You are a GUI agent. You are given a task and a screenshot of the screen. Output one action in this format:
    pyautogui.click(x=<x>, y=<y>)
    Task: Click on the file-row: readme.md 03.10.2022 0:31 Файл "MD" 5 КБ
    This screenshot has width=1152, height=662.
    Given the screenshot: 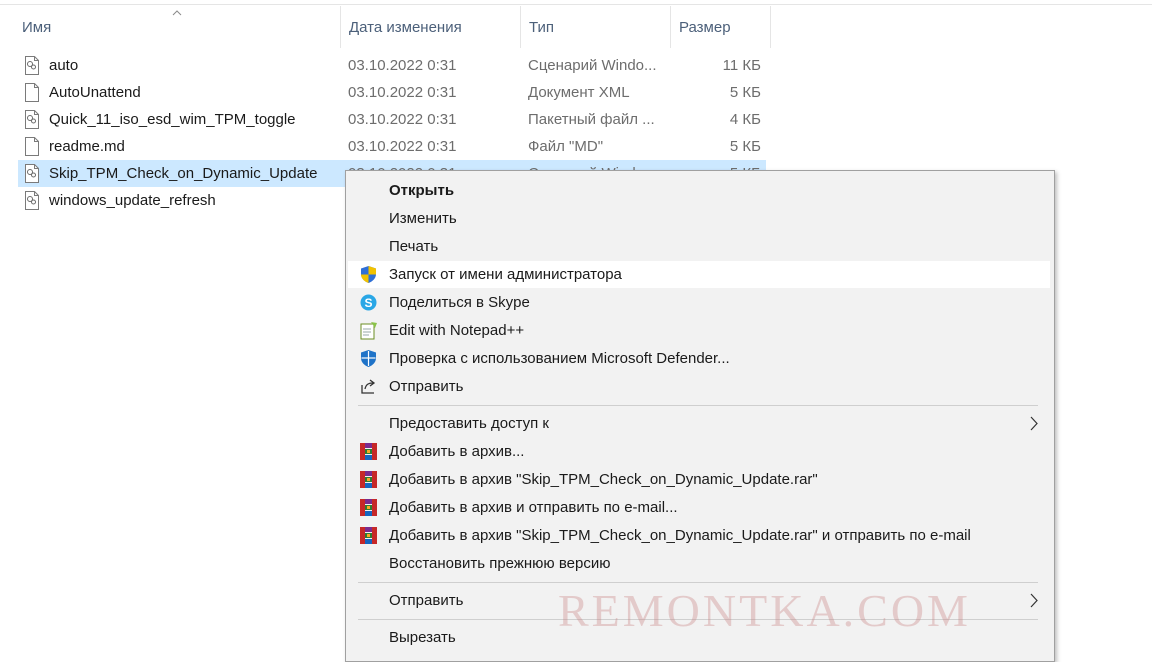 What is the action you would take?
    pyautogui.click(x=392, y=146)
    